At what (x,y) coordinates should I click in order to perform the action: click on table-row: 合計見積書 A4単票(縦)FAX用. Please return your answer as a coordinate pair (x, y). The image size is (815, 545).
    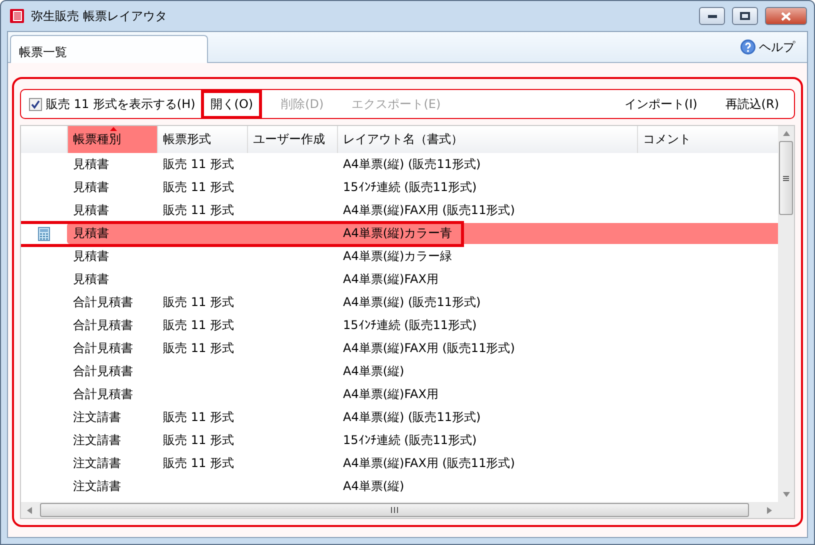
    Looking at the image, I should click on (399, 394).